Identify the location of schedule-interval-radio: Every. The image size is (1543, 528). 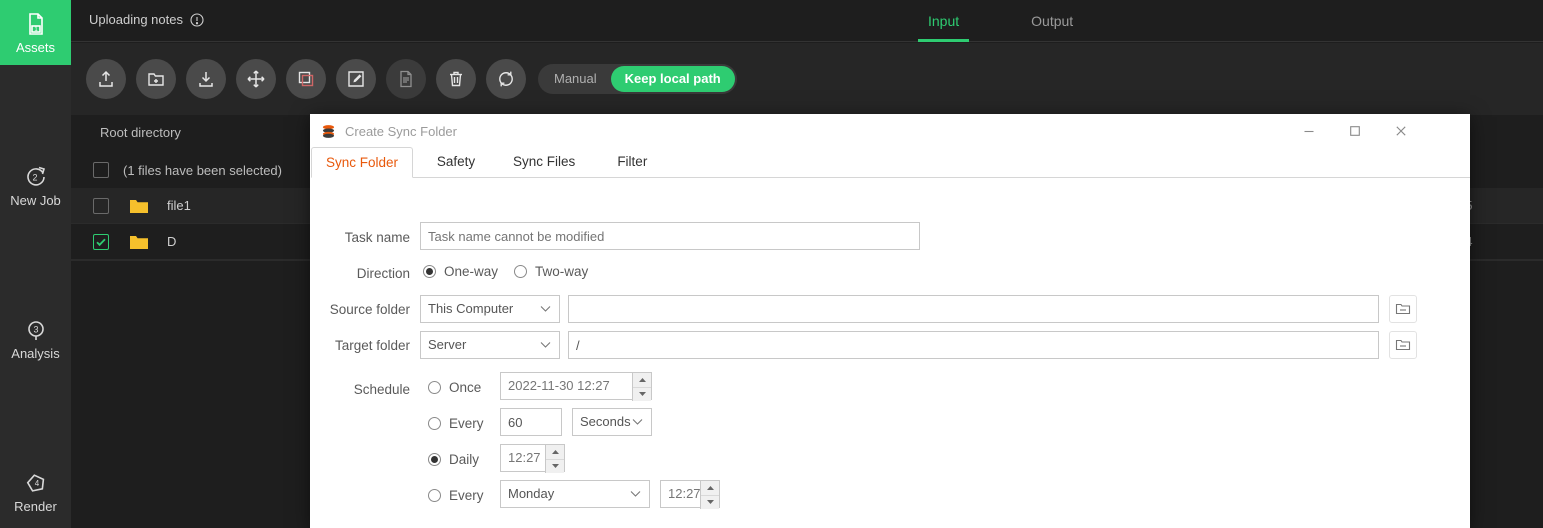
(456, 423).